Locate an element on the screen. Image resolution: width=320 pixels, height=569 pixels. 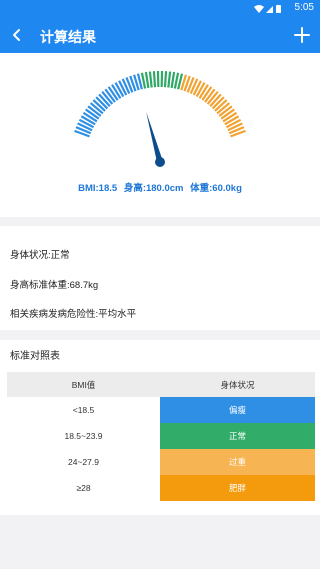
row-status: 肥胖 is located at coordinates (237, 488).